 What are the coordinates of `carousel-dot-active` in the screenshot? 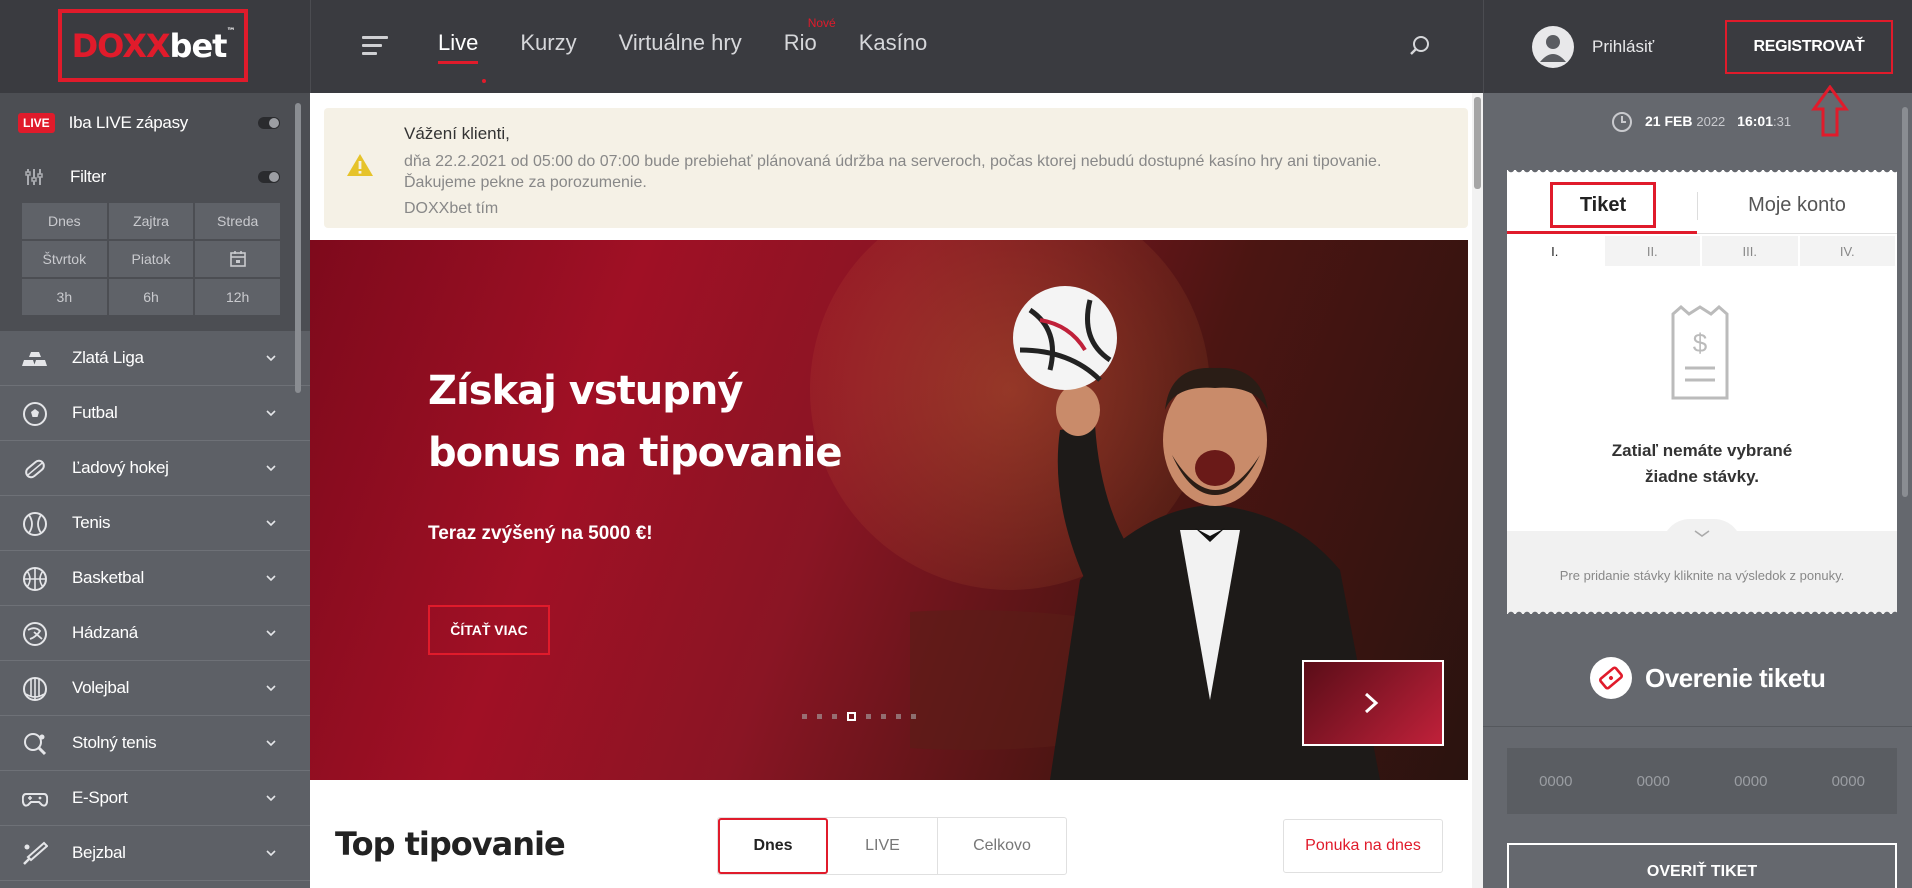 It's located at (851, 716).